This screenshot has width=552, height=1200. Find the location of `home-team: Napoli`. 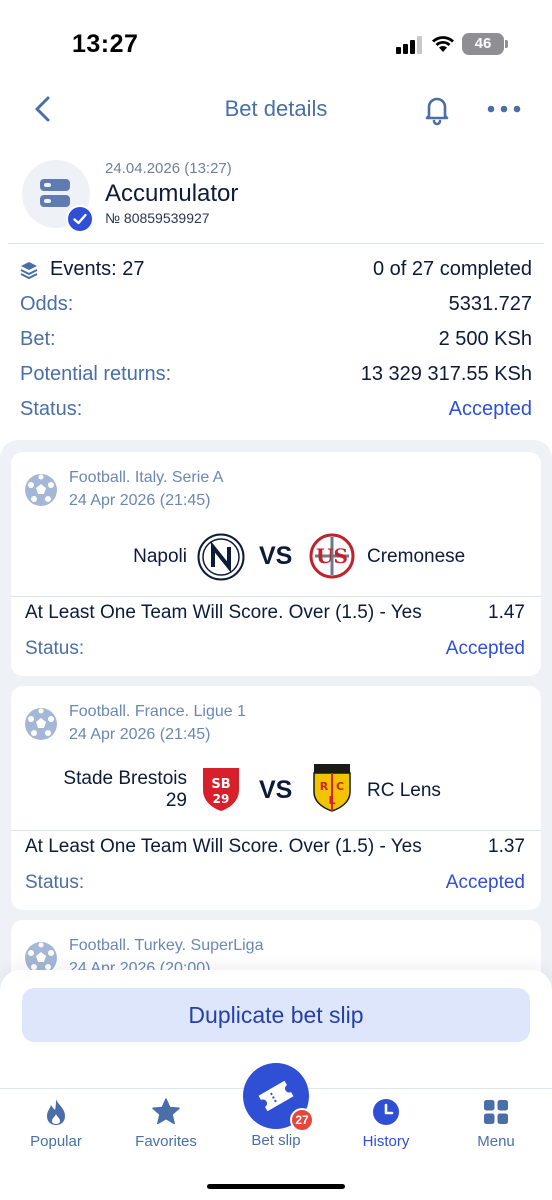

home-team: Napoli is located at coordinates (160, 556).